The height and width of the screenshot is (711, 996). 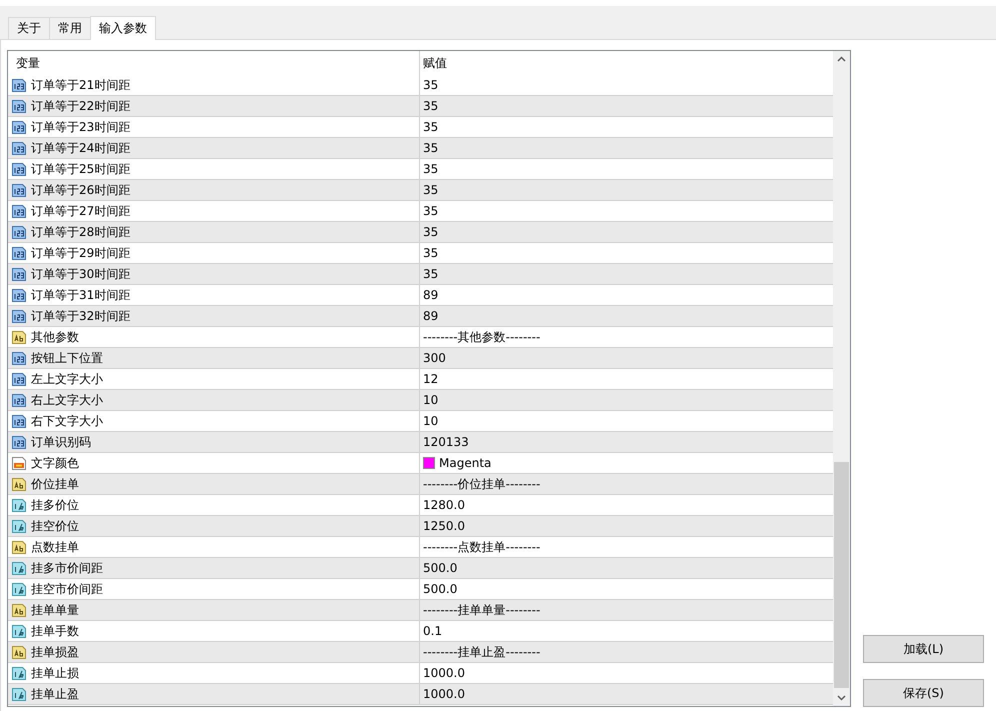 What do you see at coordinates (432, 631) in the screenshot?
I see `parameter-value: 0.1` at bounding box center [432, 631].